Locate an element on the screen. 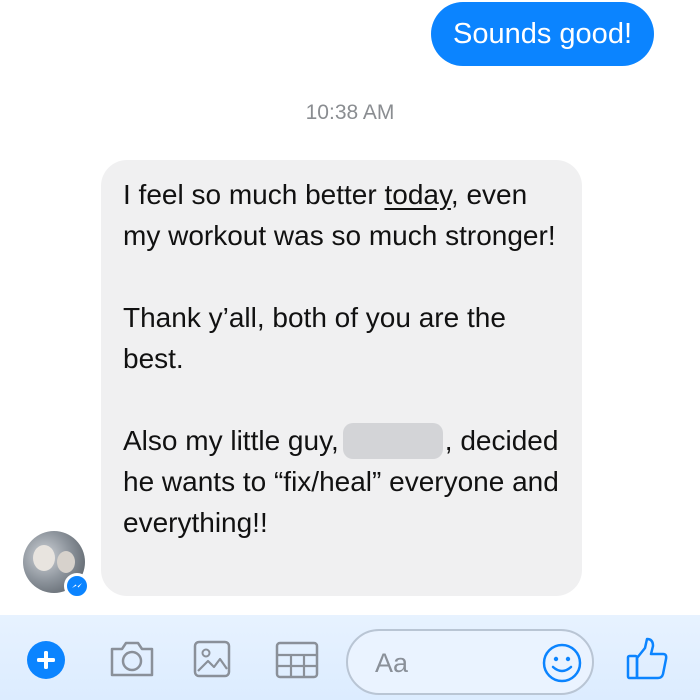 This screenshot has height=700, width=700. camera-icon is located at coordinates (132, 659).